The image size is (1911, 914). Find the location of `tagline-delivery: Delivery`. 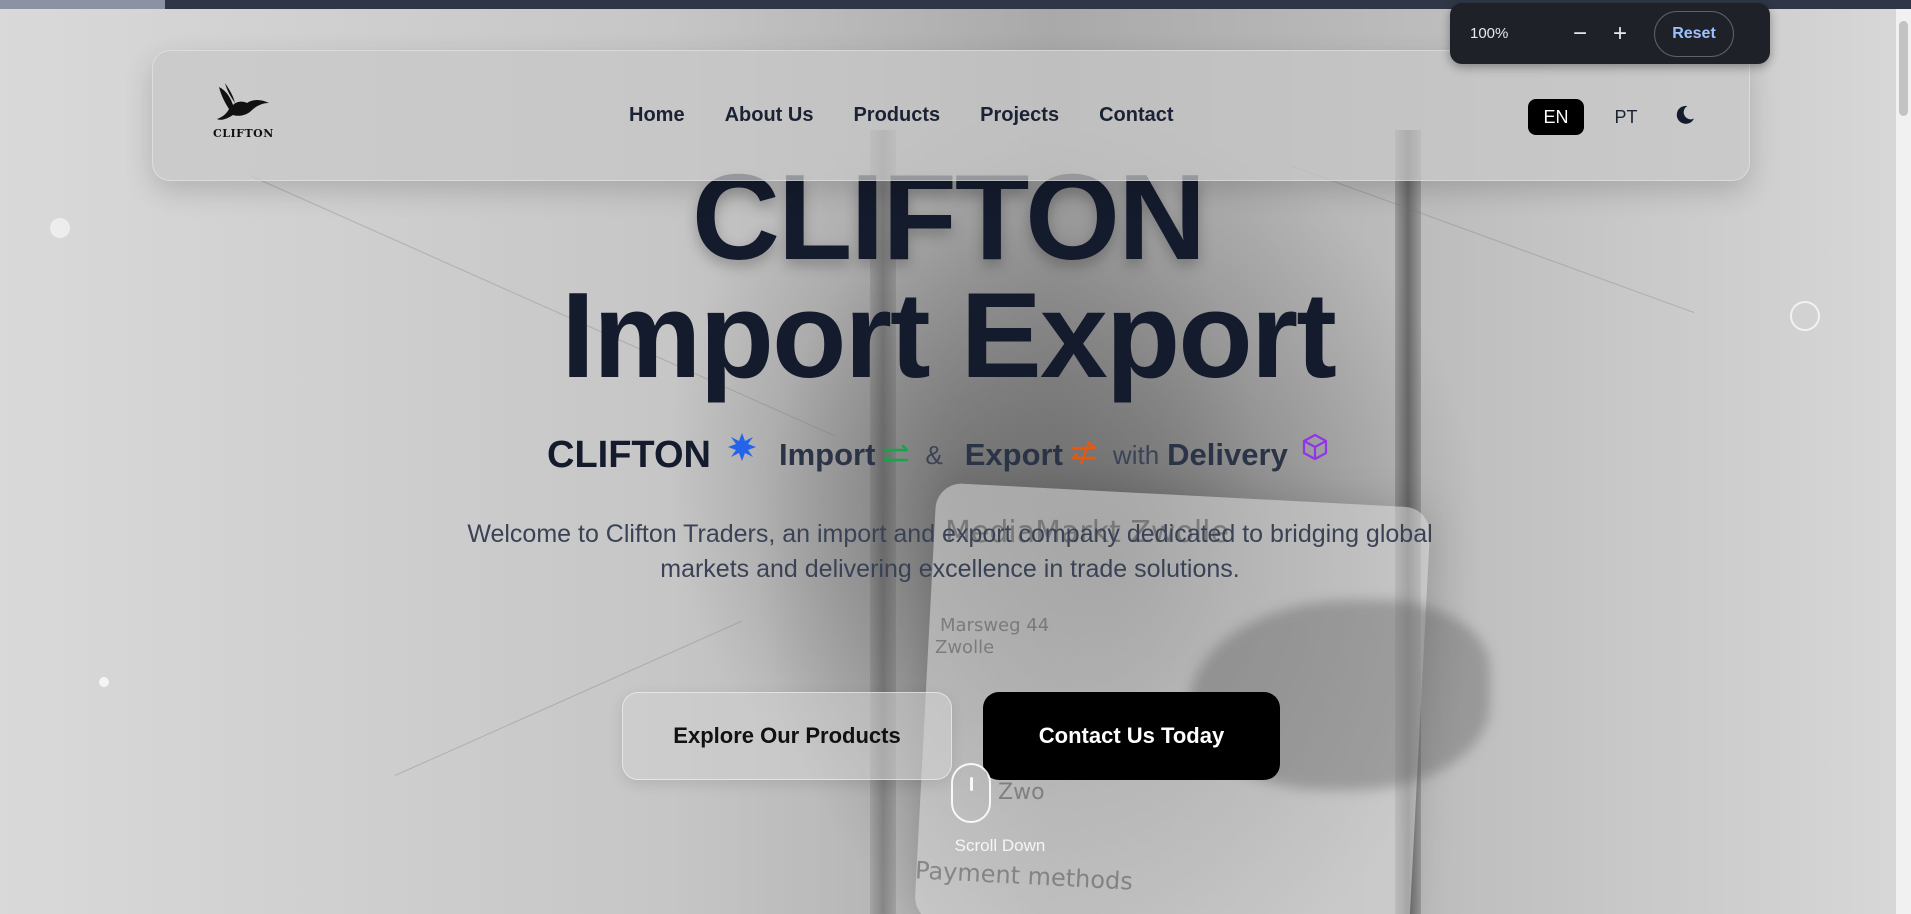

tagline-delivery: Delivery is located at coordinates (1227, 454).